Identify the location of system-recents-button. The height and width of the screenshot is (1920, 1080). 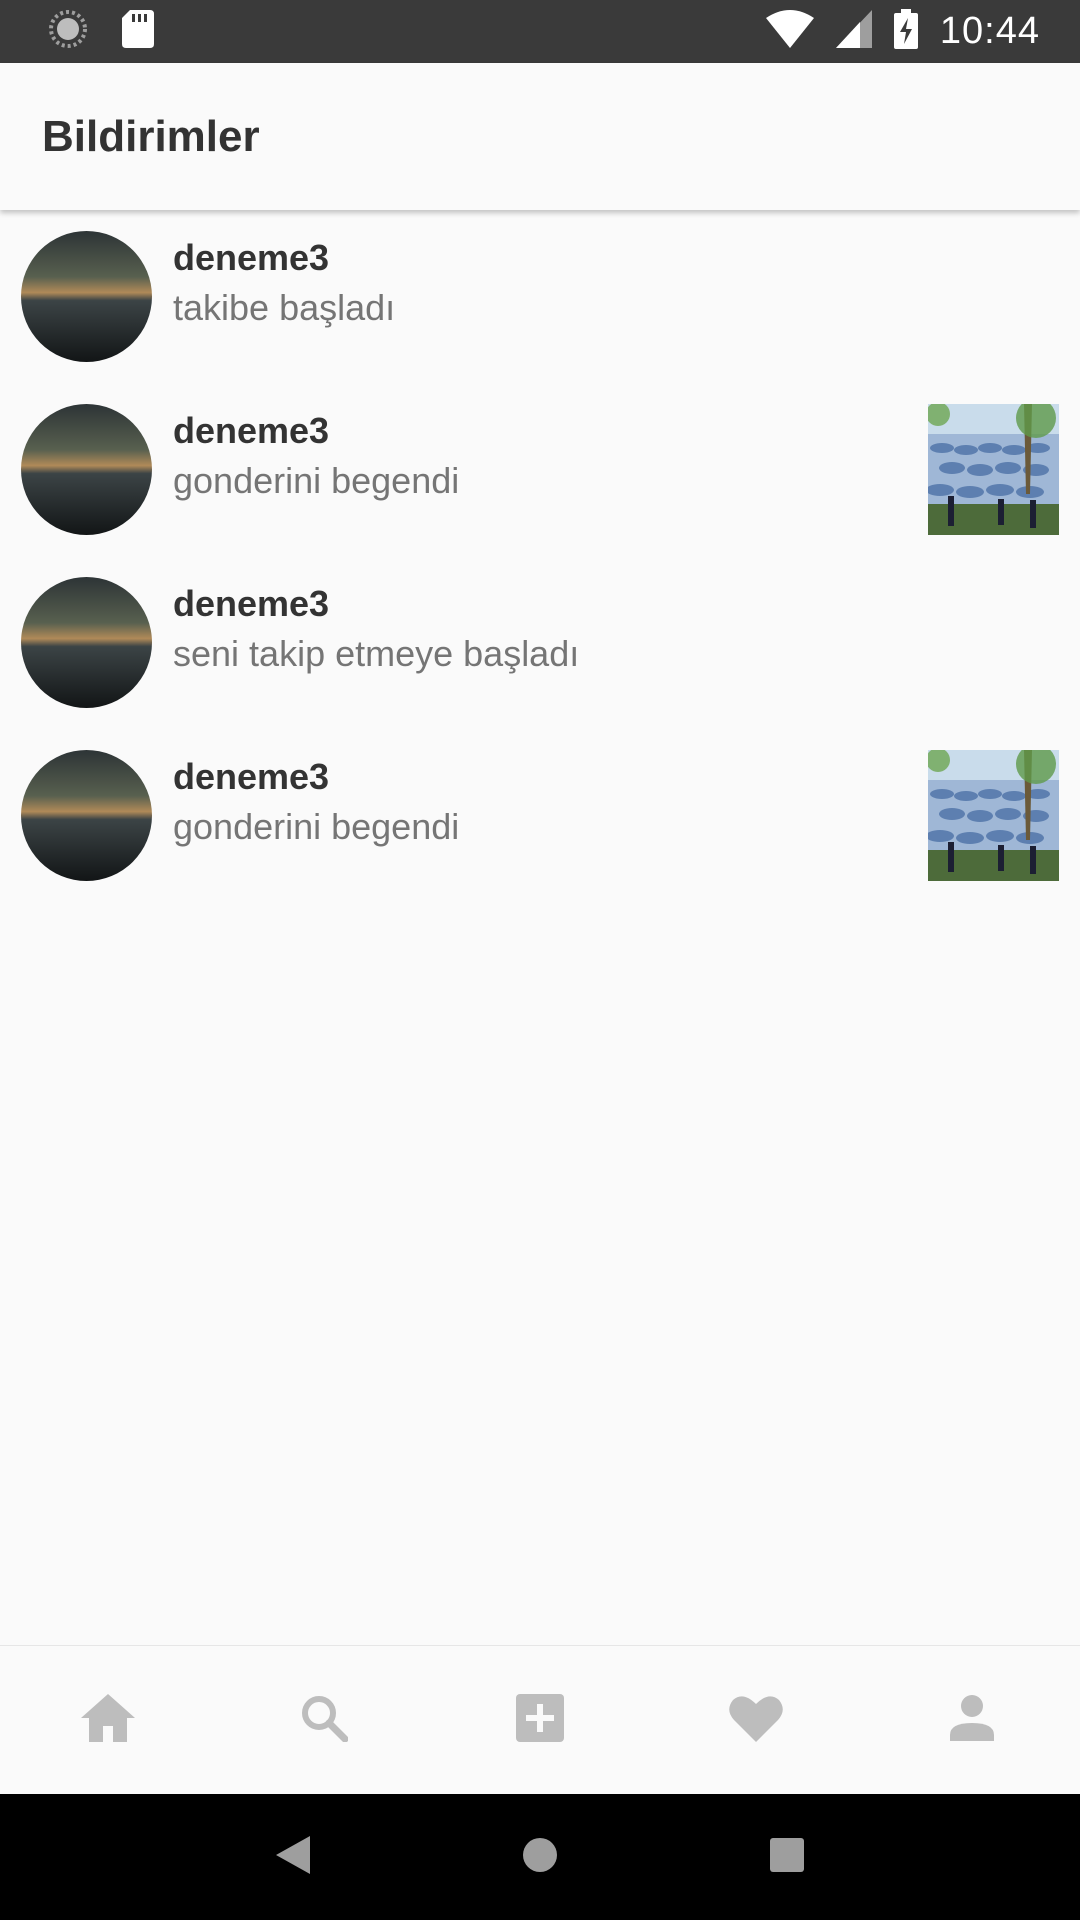
(787, 1857).